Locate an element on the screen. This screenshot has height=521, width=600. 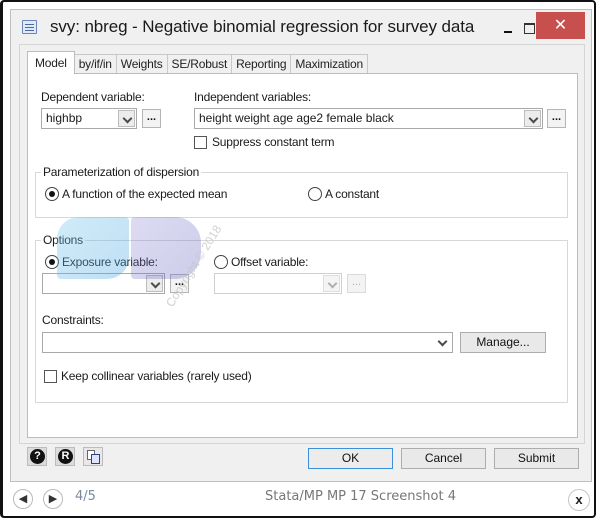
dependent-variable-value: highbp is located at coordinates (64, 118).